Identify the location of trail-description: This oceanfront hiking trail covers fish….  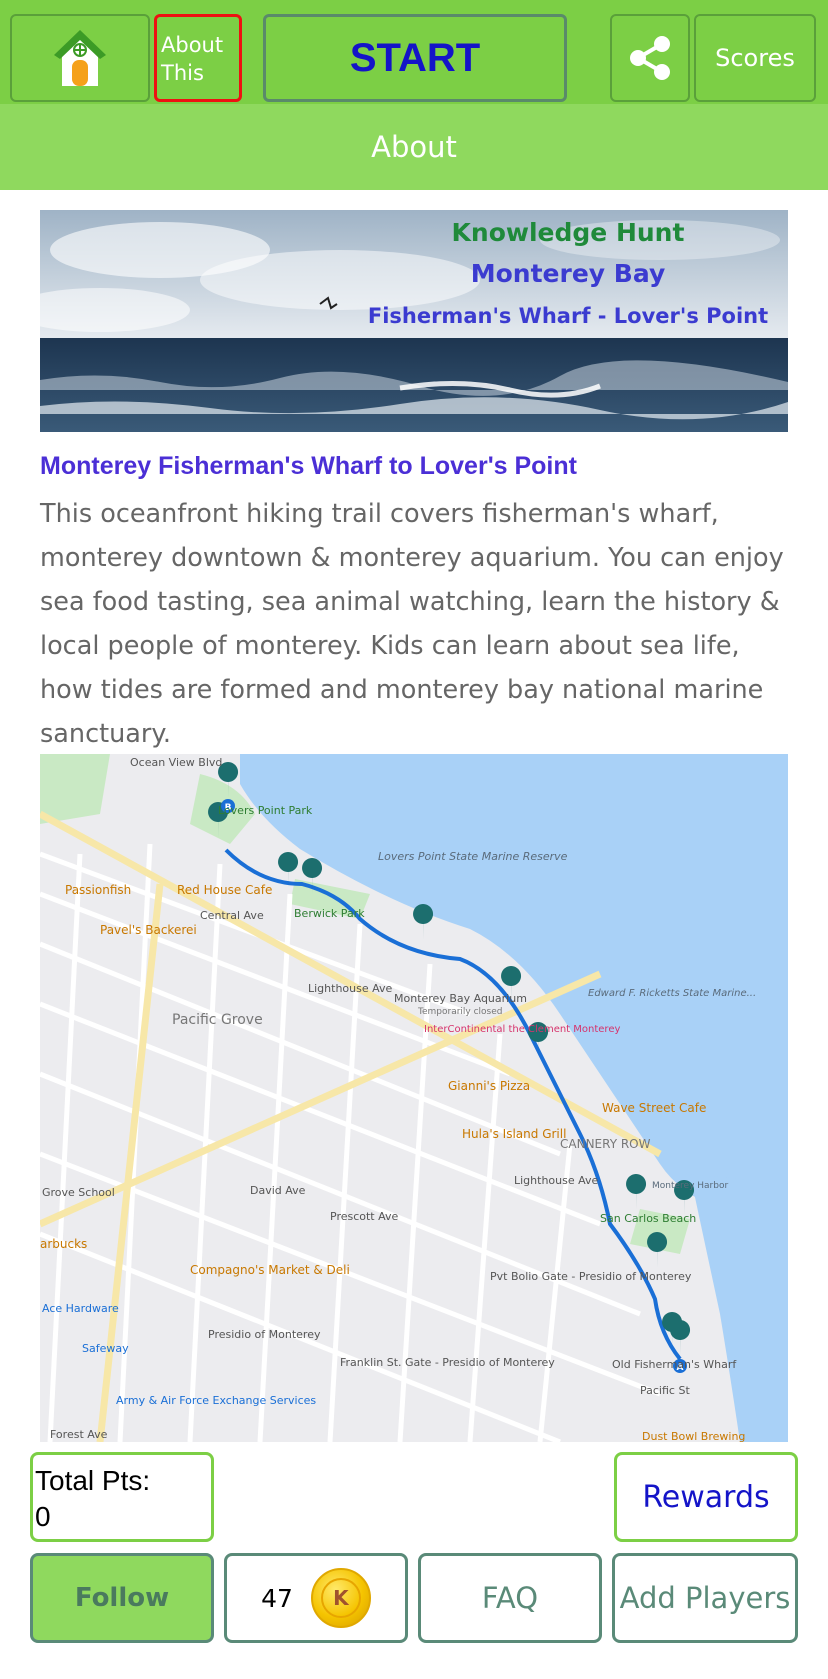
(412, 624).